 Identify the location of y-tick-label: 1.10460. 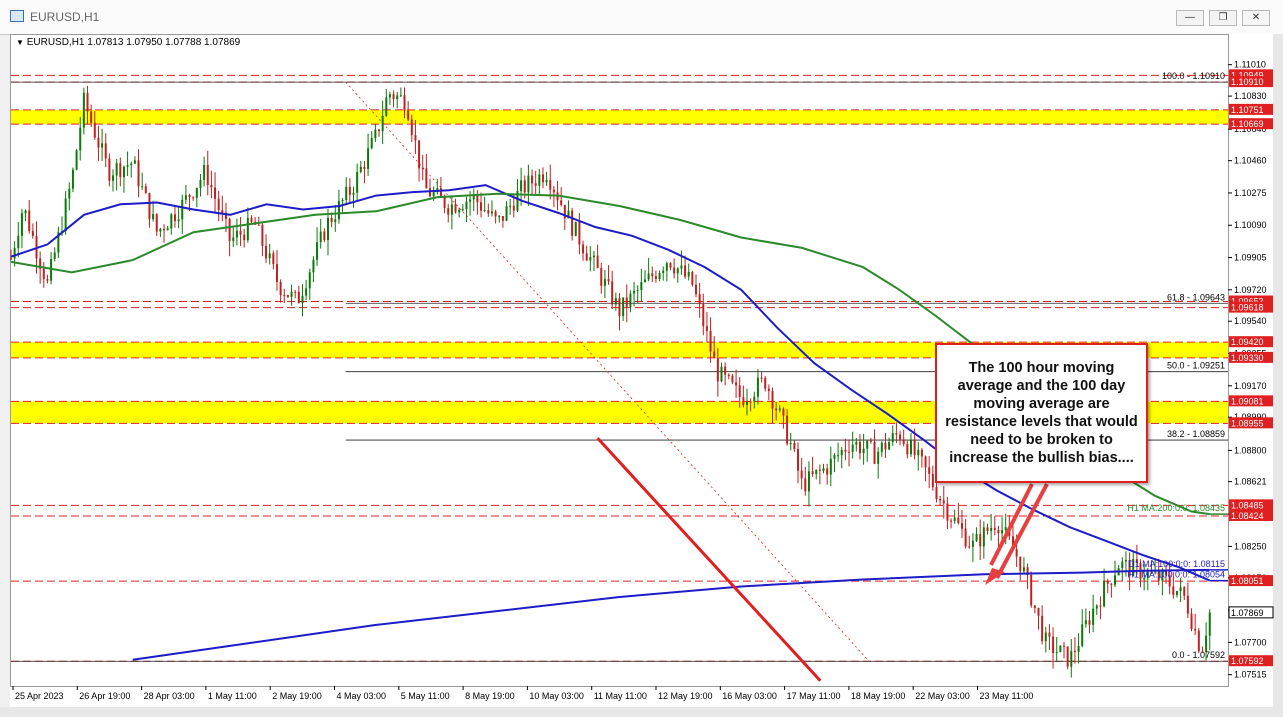
(1250, 161).